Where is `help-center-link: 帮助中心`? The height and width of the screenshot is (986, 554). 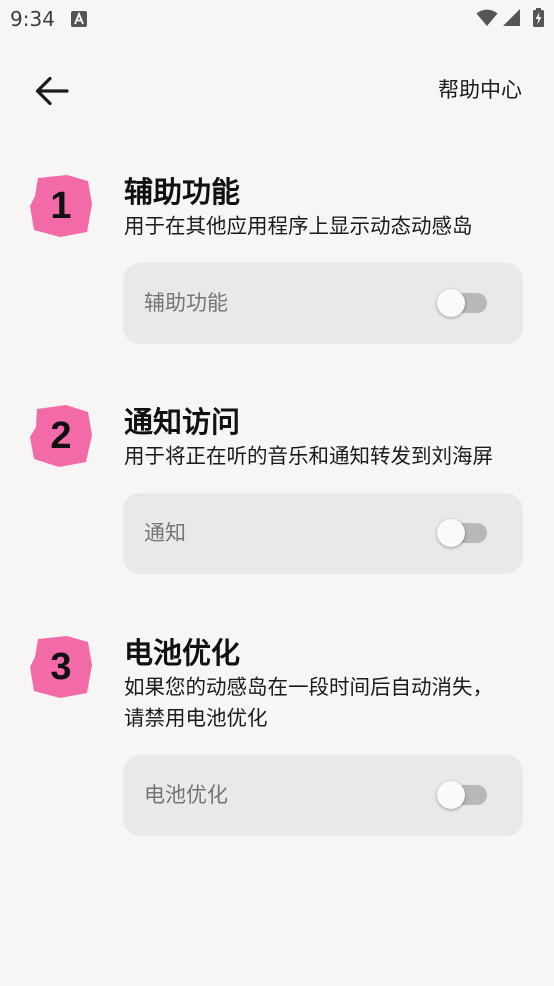 help-center-link: 帮助中心 is located at coordinates (480, 90).